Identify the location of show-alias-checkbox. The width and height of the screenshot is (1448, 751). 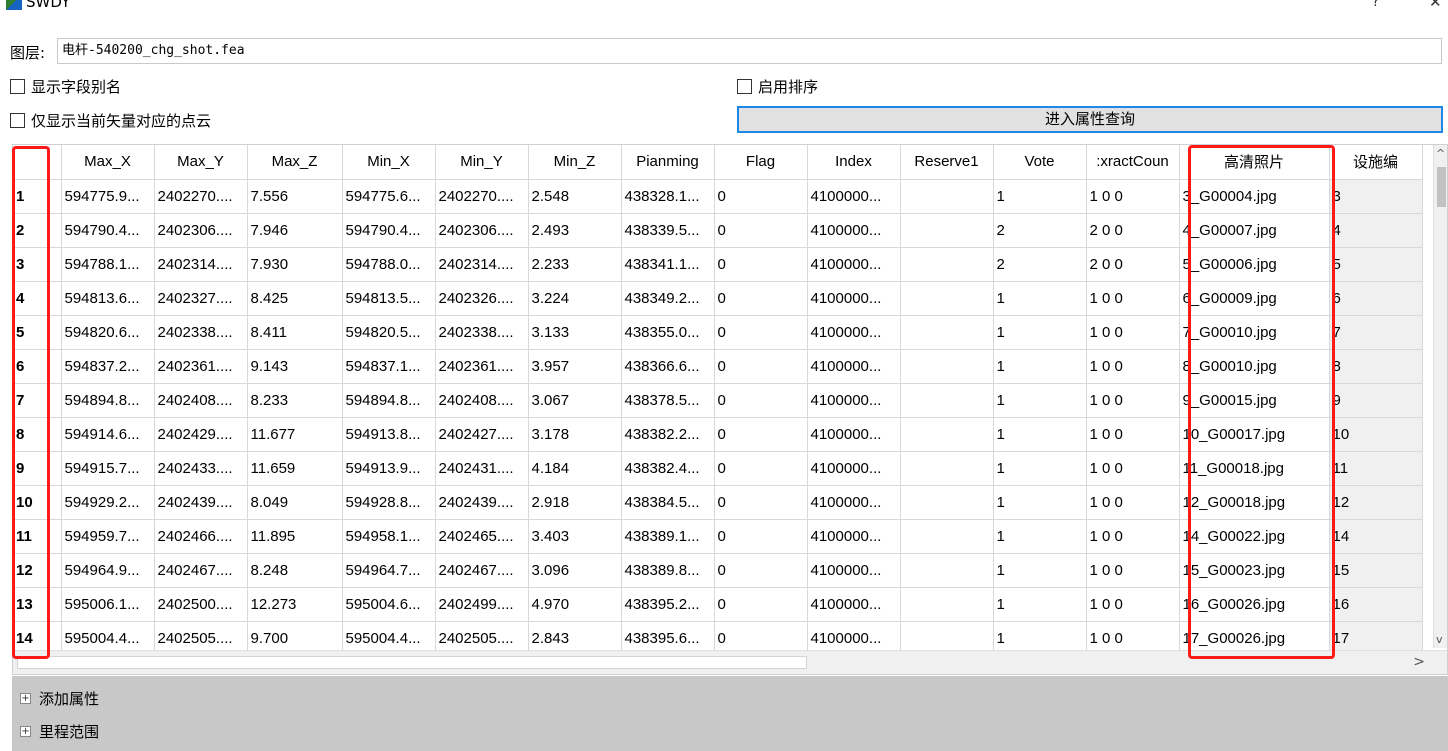
(17, 86).